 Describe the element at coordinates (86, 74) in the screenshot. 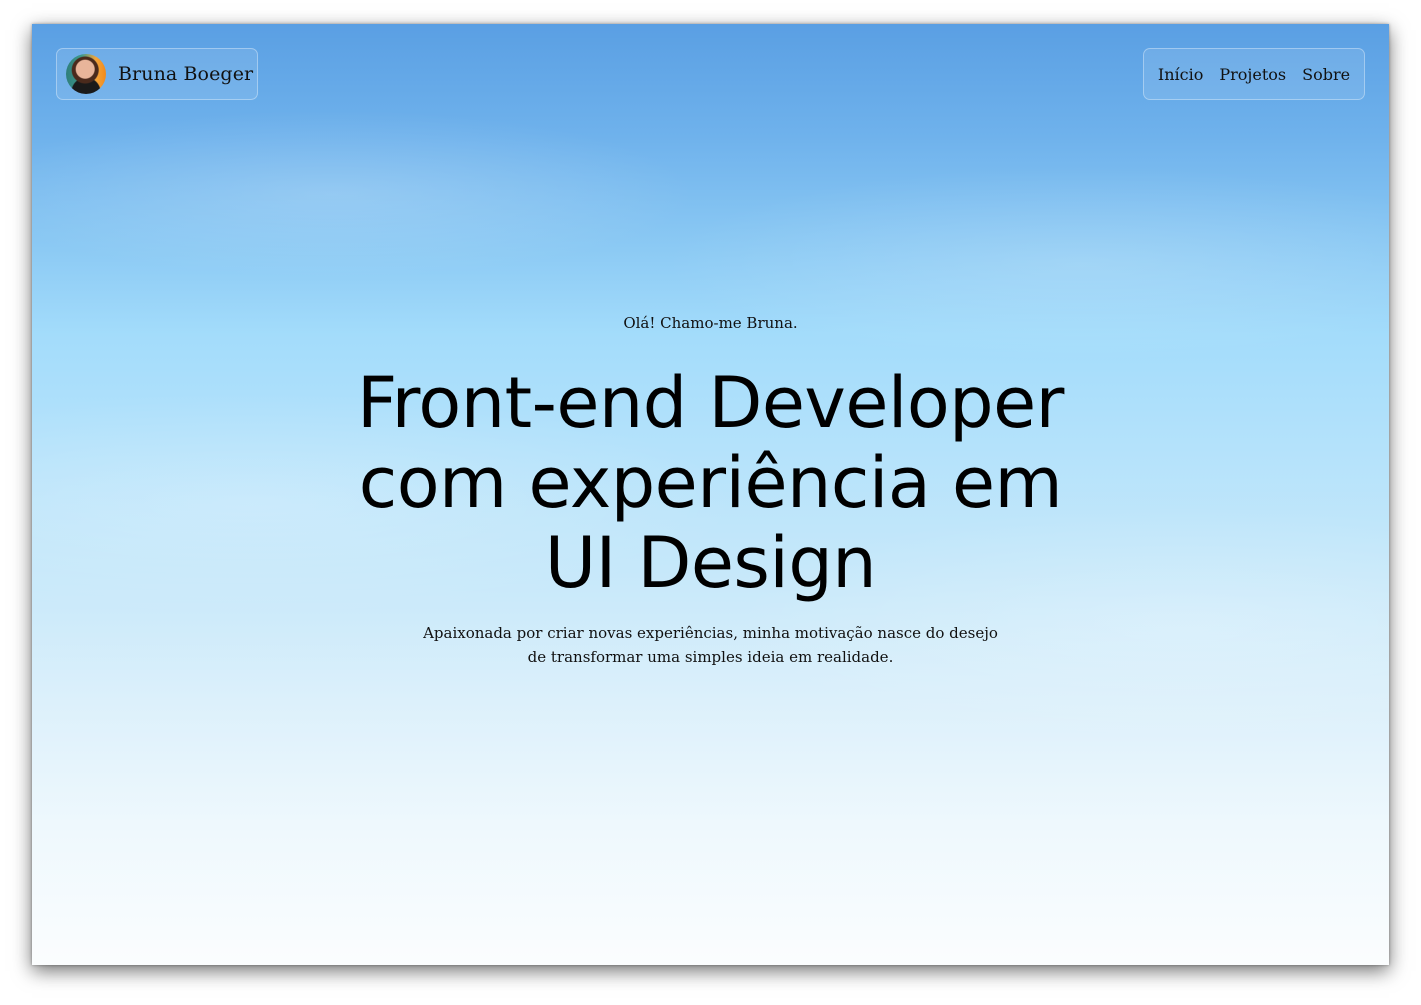

I see `avatar` at that location.